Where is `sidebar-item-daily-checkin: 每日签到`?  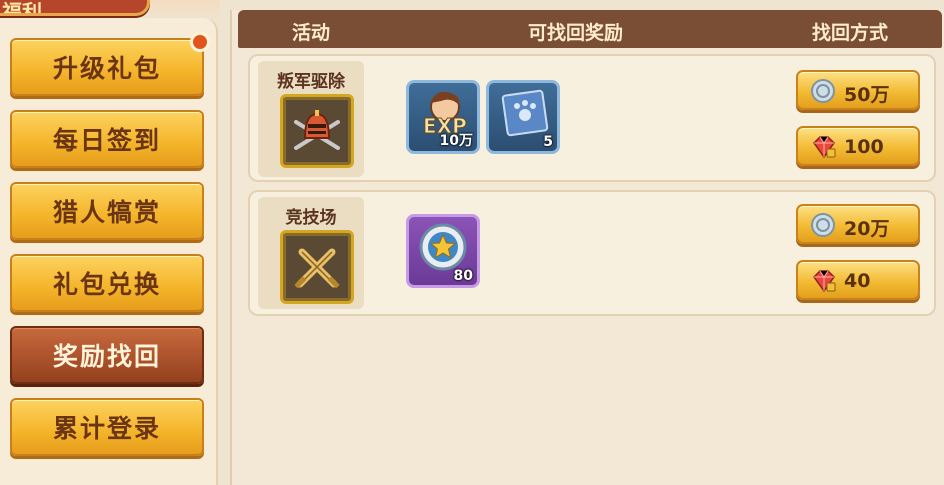 sidebar-item-daily-checkin: 每日签到 is located at coordinates (107, 139).